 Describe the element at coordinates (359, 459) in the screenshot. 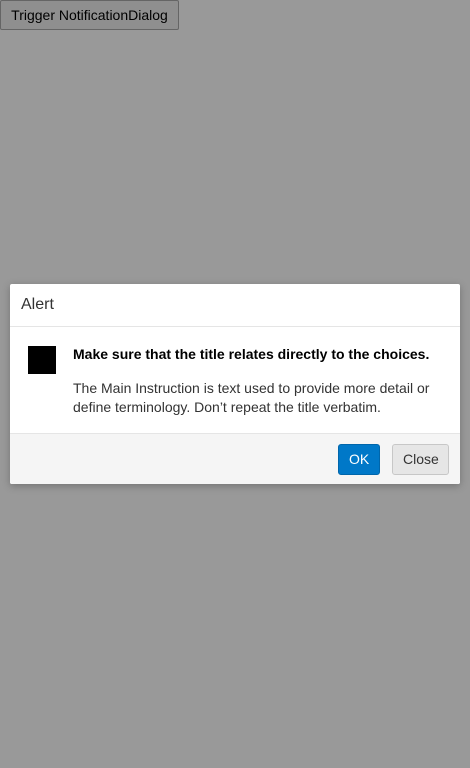

I see `ok-button: OK` at that location.